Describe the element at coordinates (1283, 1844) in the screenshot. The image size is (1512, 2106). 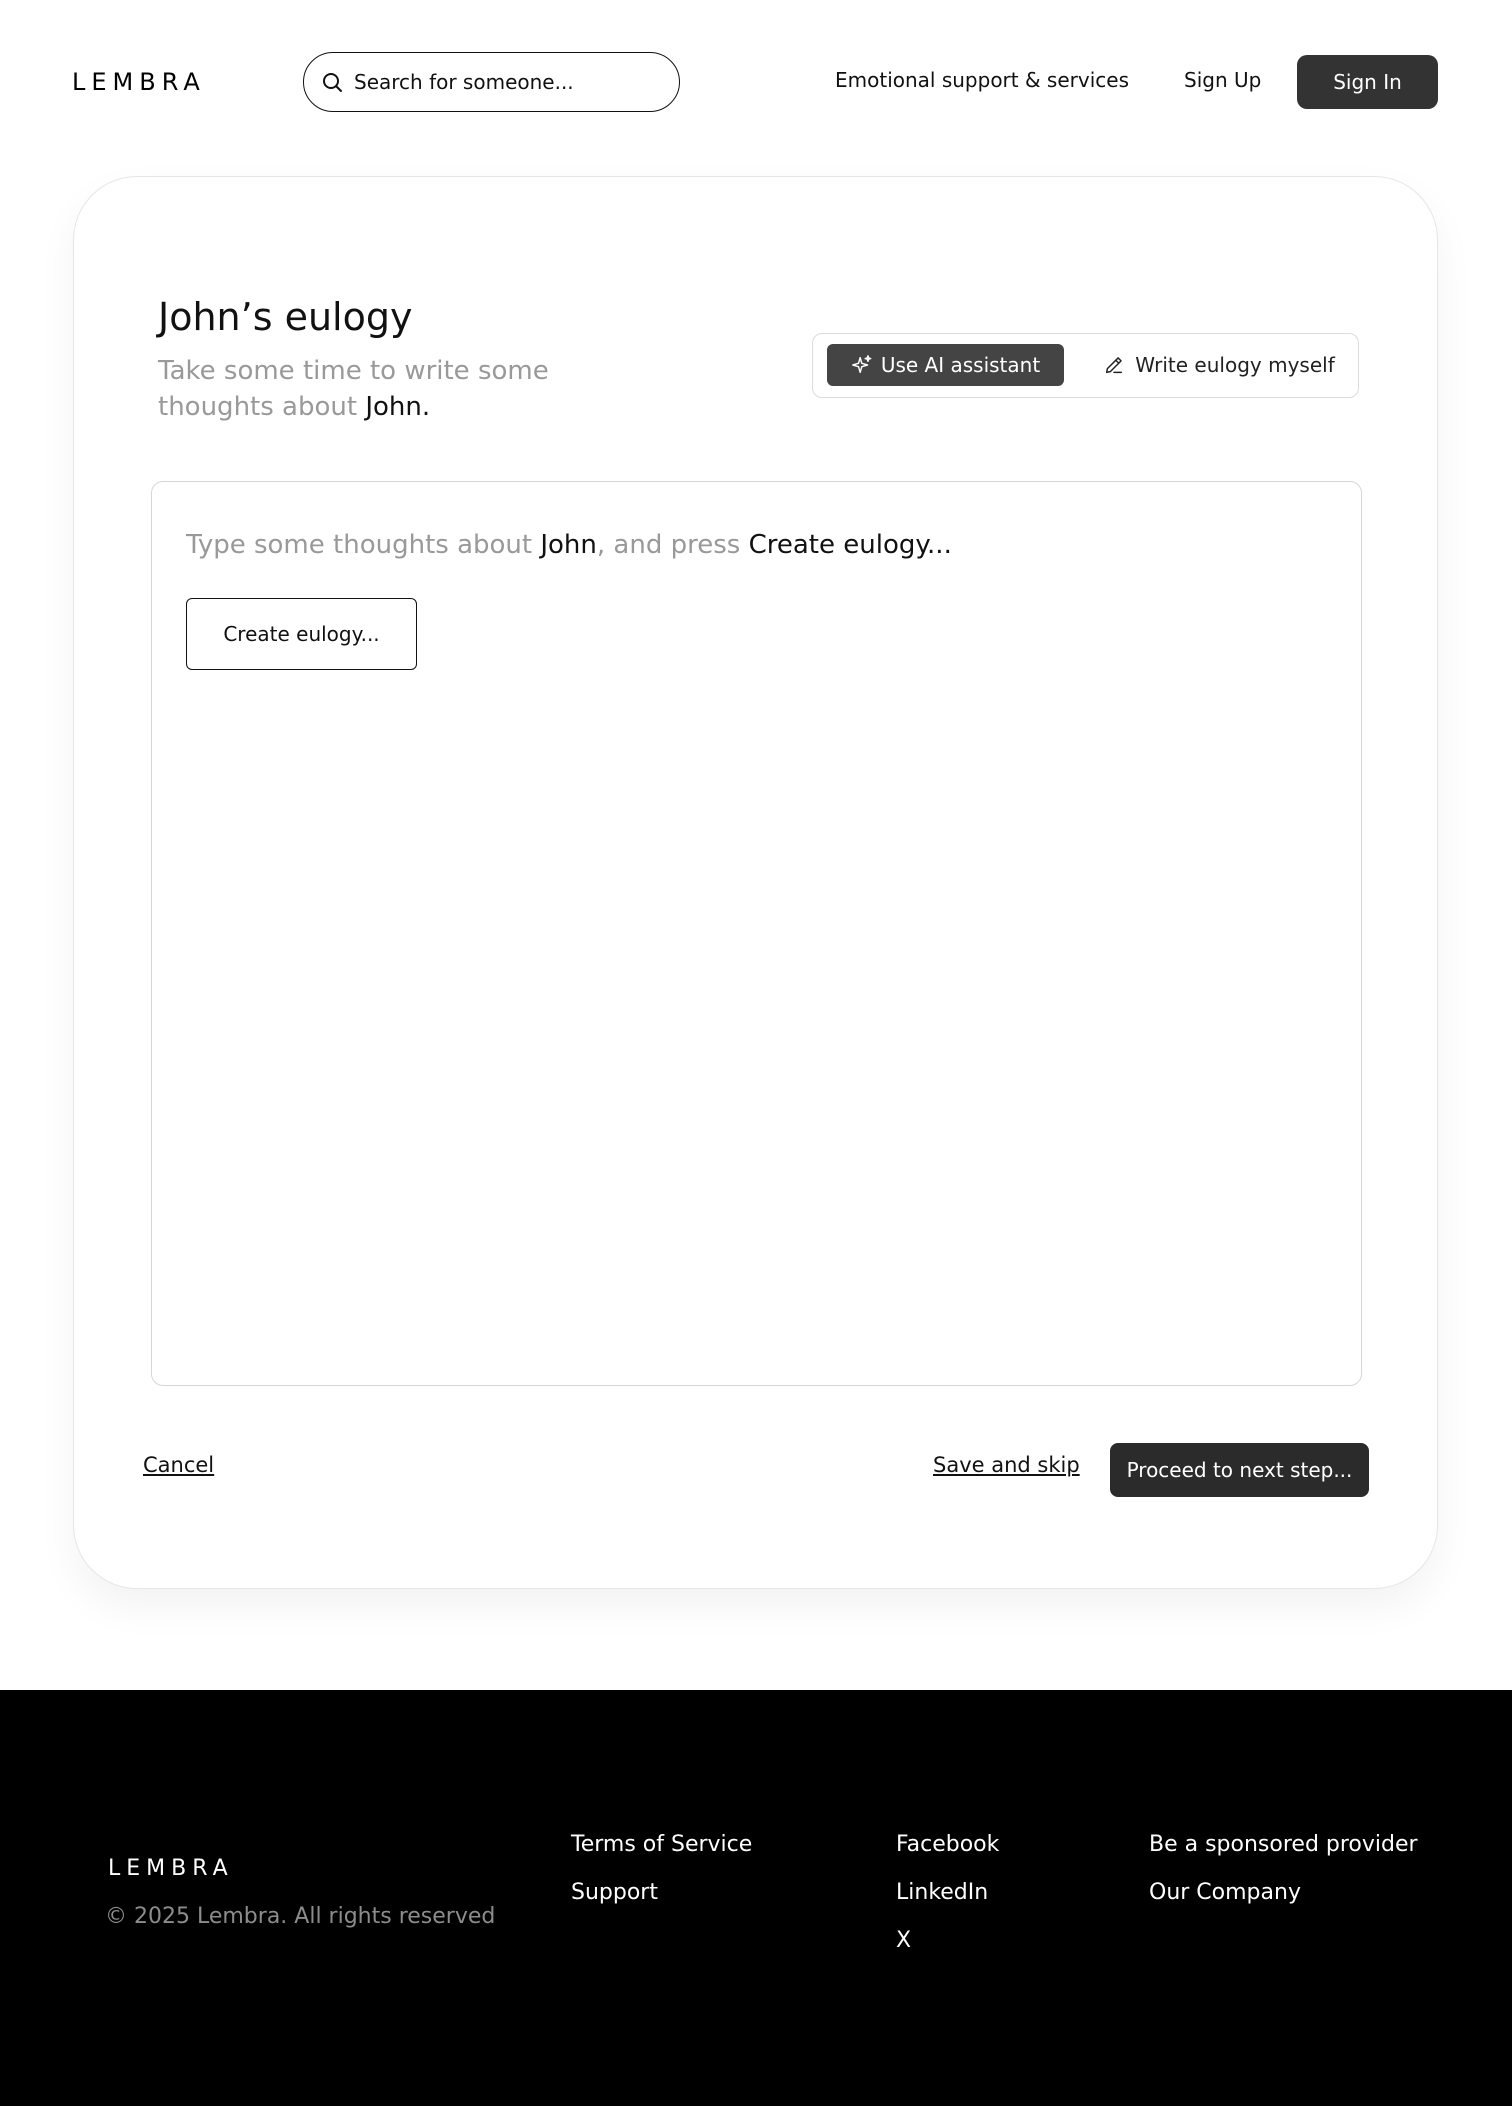
I see `footer-link-sponsored-provider: Be a sponsored provider` at that location.